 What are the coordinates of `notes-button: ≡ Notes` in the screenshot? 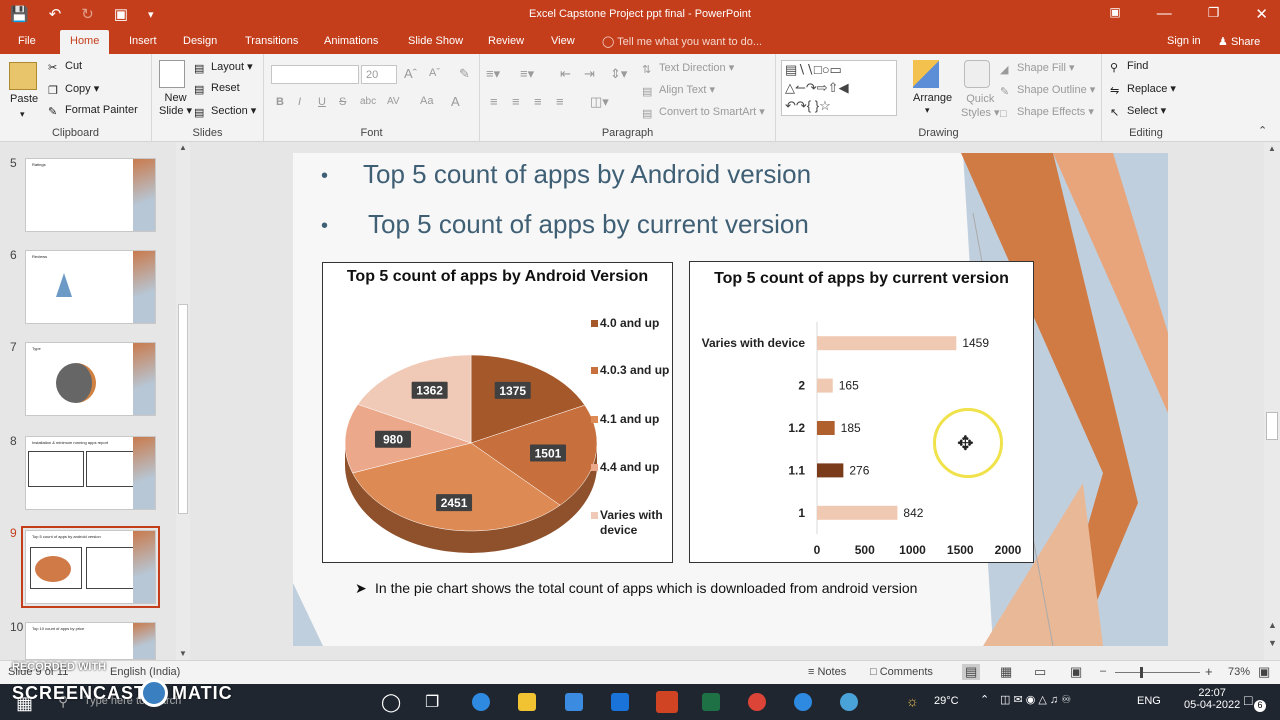 It's located at (827, 672).